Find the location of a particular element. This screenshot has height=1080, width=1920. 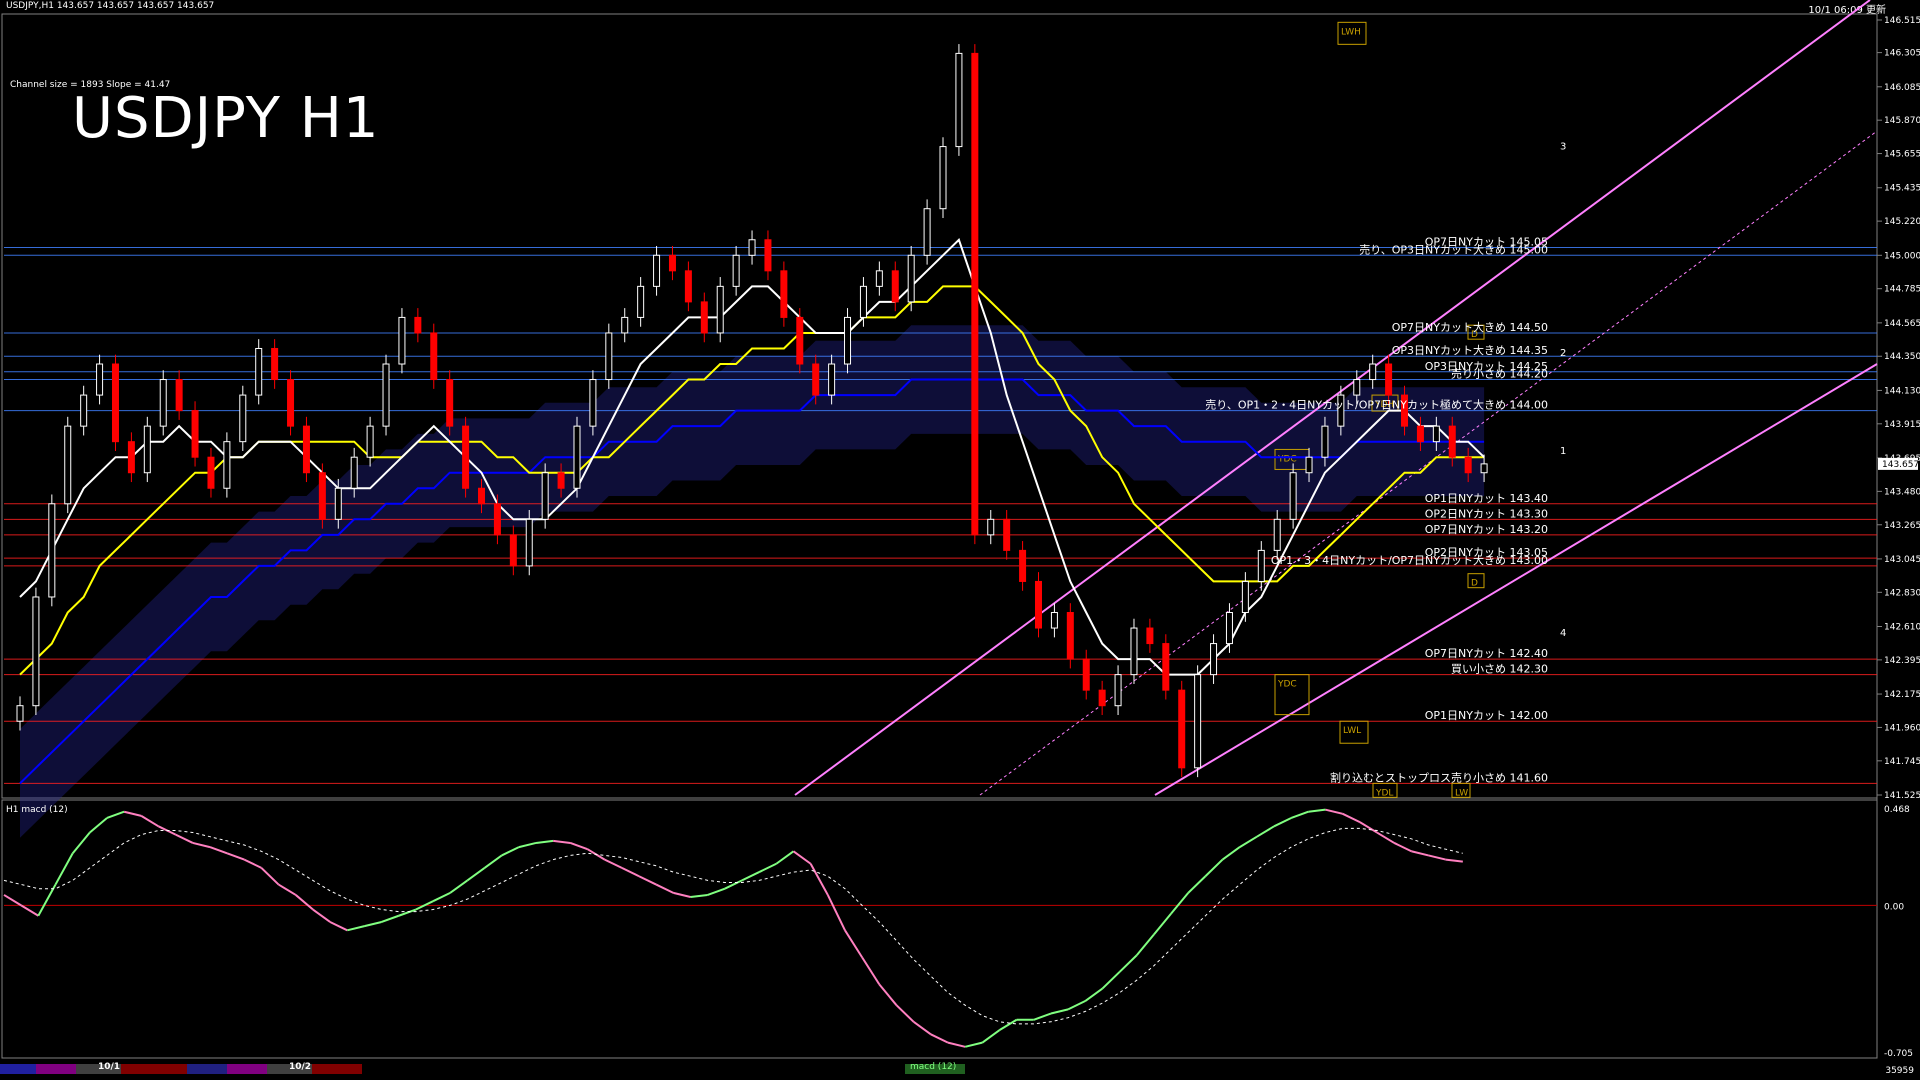

y-tick-label: 146.305 is located at coordinates (1902, 54).